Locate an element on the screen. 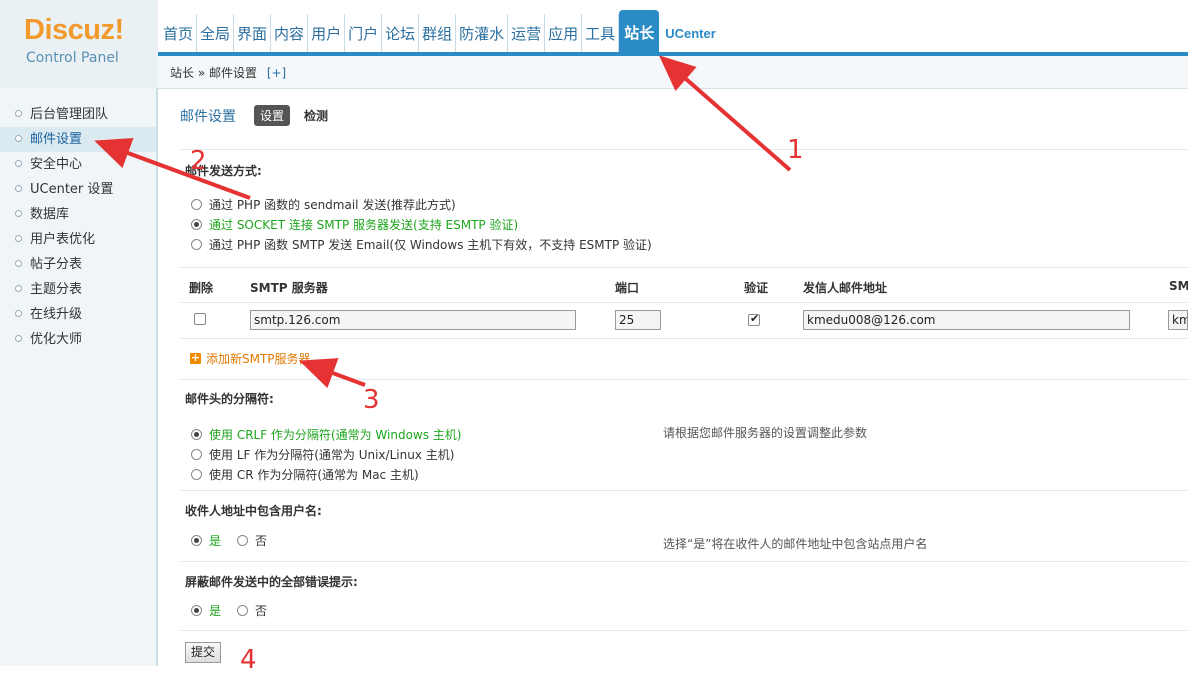  plus-icon: + is located at coordinates (195, 357).